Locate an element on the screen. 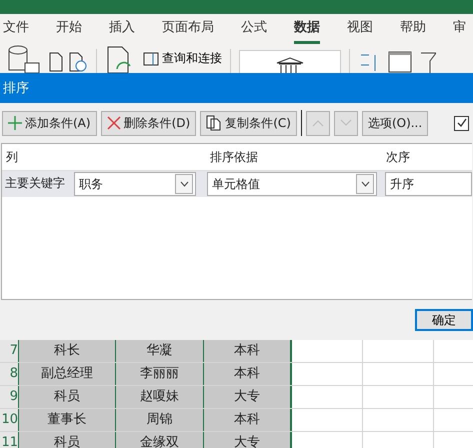 This screenshot has height=448, width=473. order-dropdown: 升序 is located at coordinates (428, 184).